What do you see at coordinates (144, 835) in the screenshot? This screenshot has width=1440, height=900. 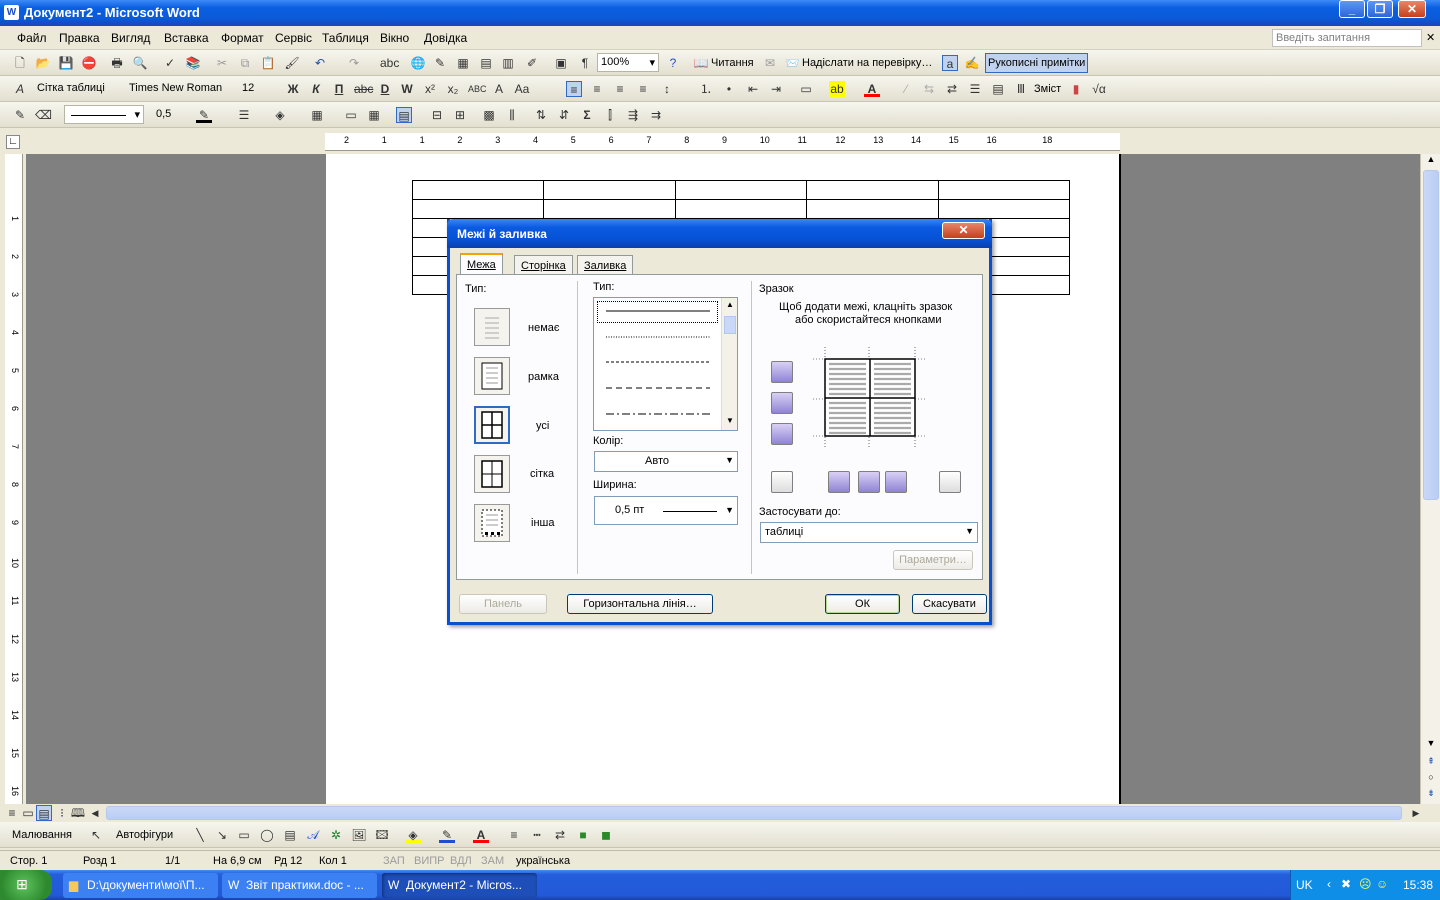 I see `autoshapes-button: Автофігури` at bounding box center [144, 835].